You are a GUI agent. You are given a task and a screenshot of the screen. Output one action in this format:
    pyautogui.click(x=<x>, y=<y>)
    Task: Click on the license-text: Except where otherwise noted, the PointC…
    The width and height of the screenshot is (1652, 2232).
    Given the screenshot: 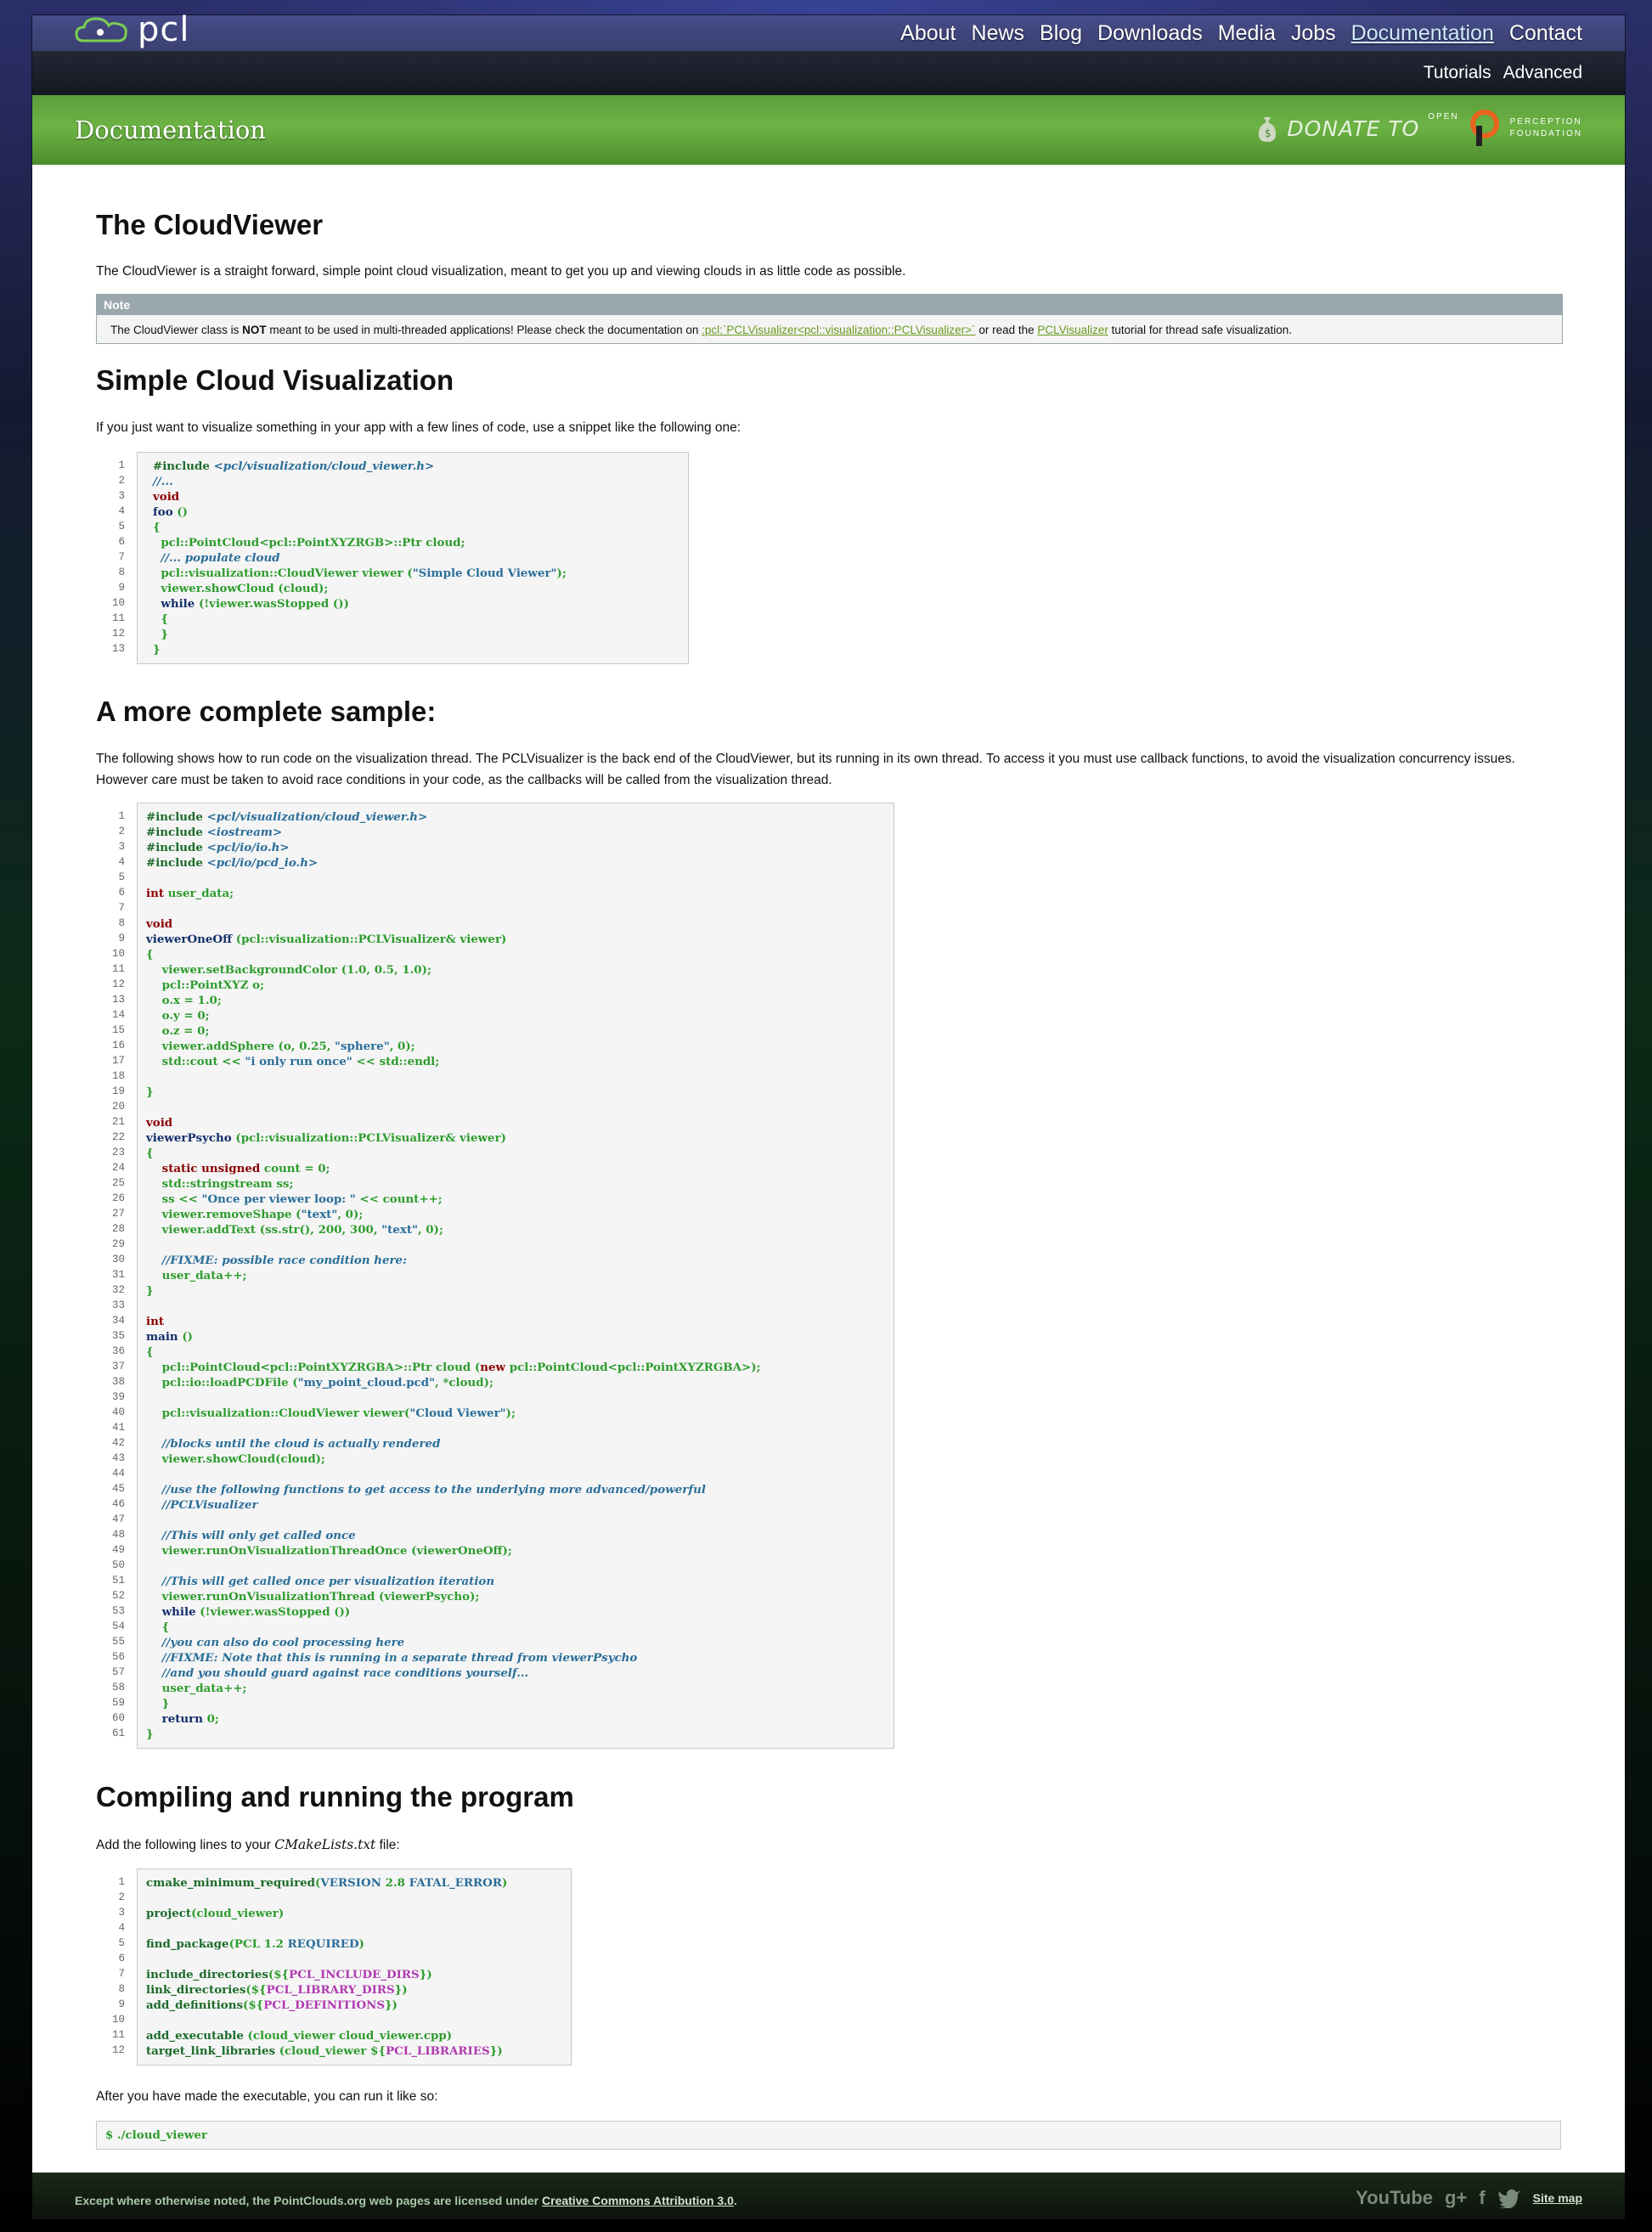 What is the action you would take?
    pyautogui.click(x=406, y=2200)
    